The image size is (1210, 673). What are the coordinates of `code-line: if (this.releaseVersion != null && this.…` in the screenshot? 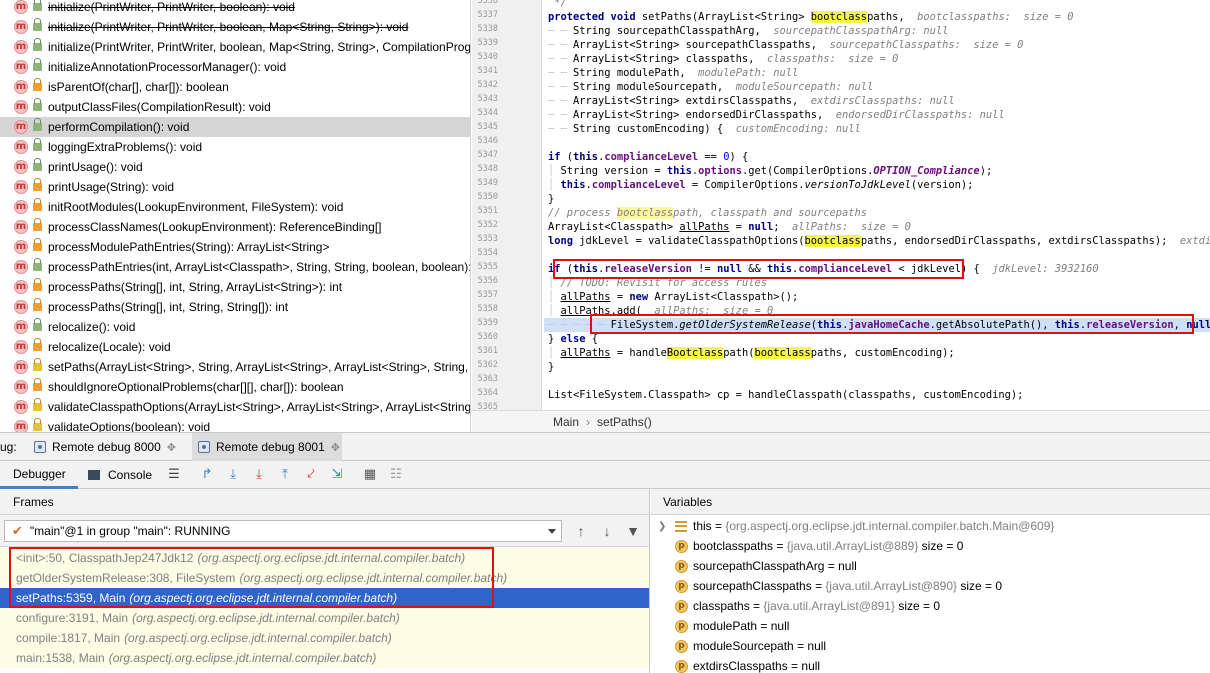 It's located at (823, 269).